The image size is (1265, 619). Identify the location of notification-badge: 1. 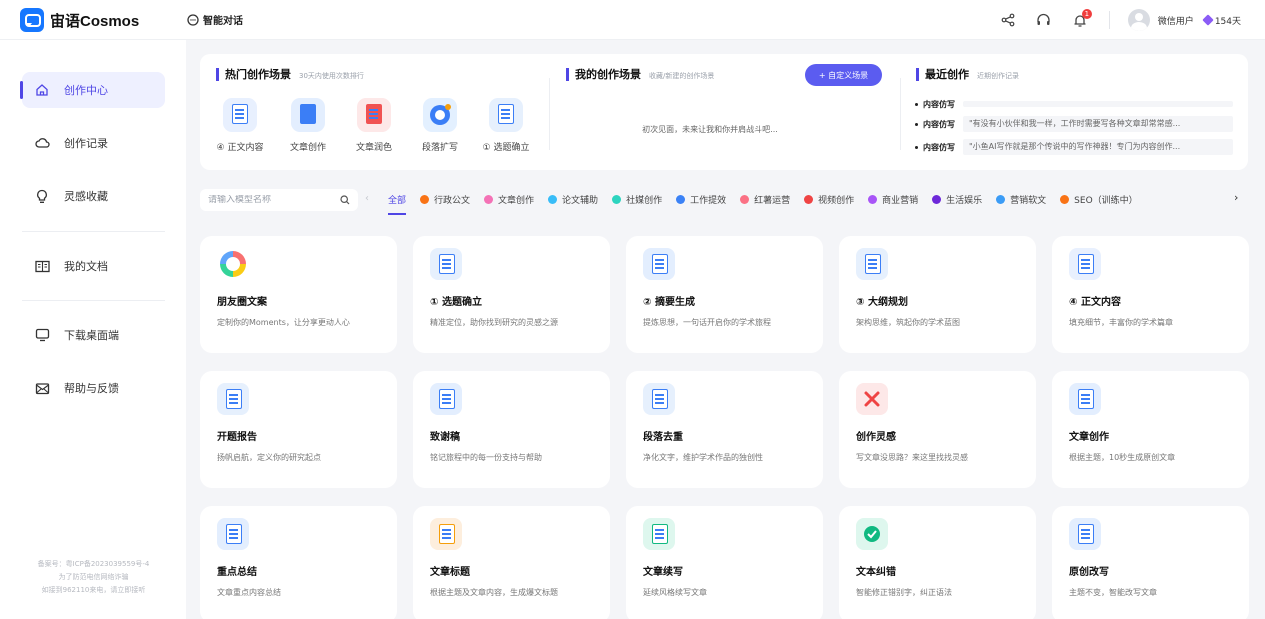
(1086, 14).